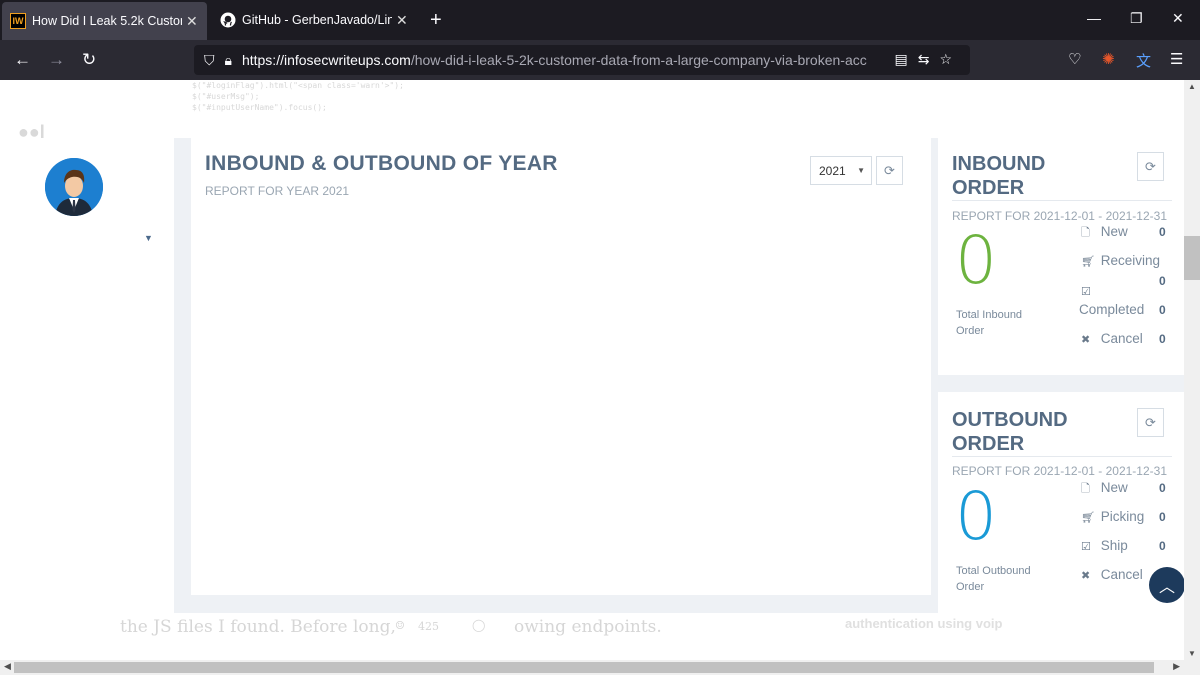 This screenshot has width=1200, height=675. I want to click on outbound-subtitle: REPORT FOR 2021-12-01 - 2021-12-31, so click(1059, 471).